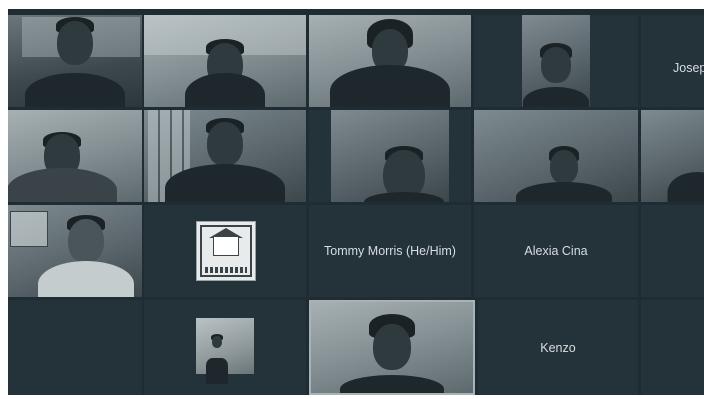 Image resolution: width=704 pixels, height=399 pixels. I want to click on participant-name: Alexia Cina, so click(556, 251).